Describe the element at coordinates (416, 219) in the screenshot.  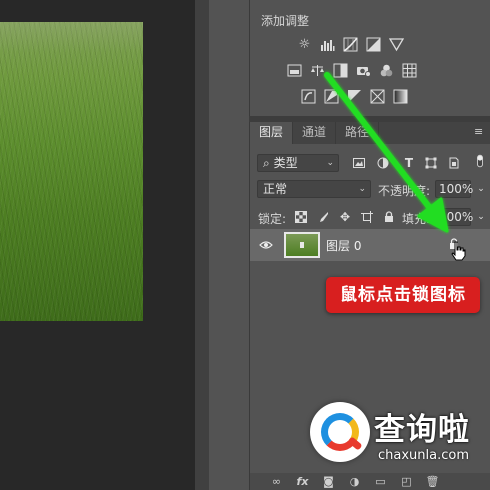
I see `fill-label: 填充:` at that location.